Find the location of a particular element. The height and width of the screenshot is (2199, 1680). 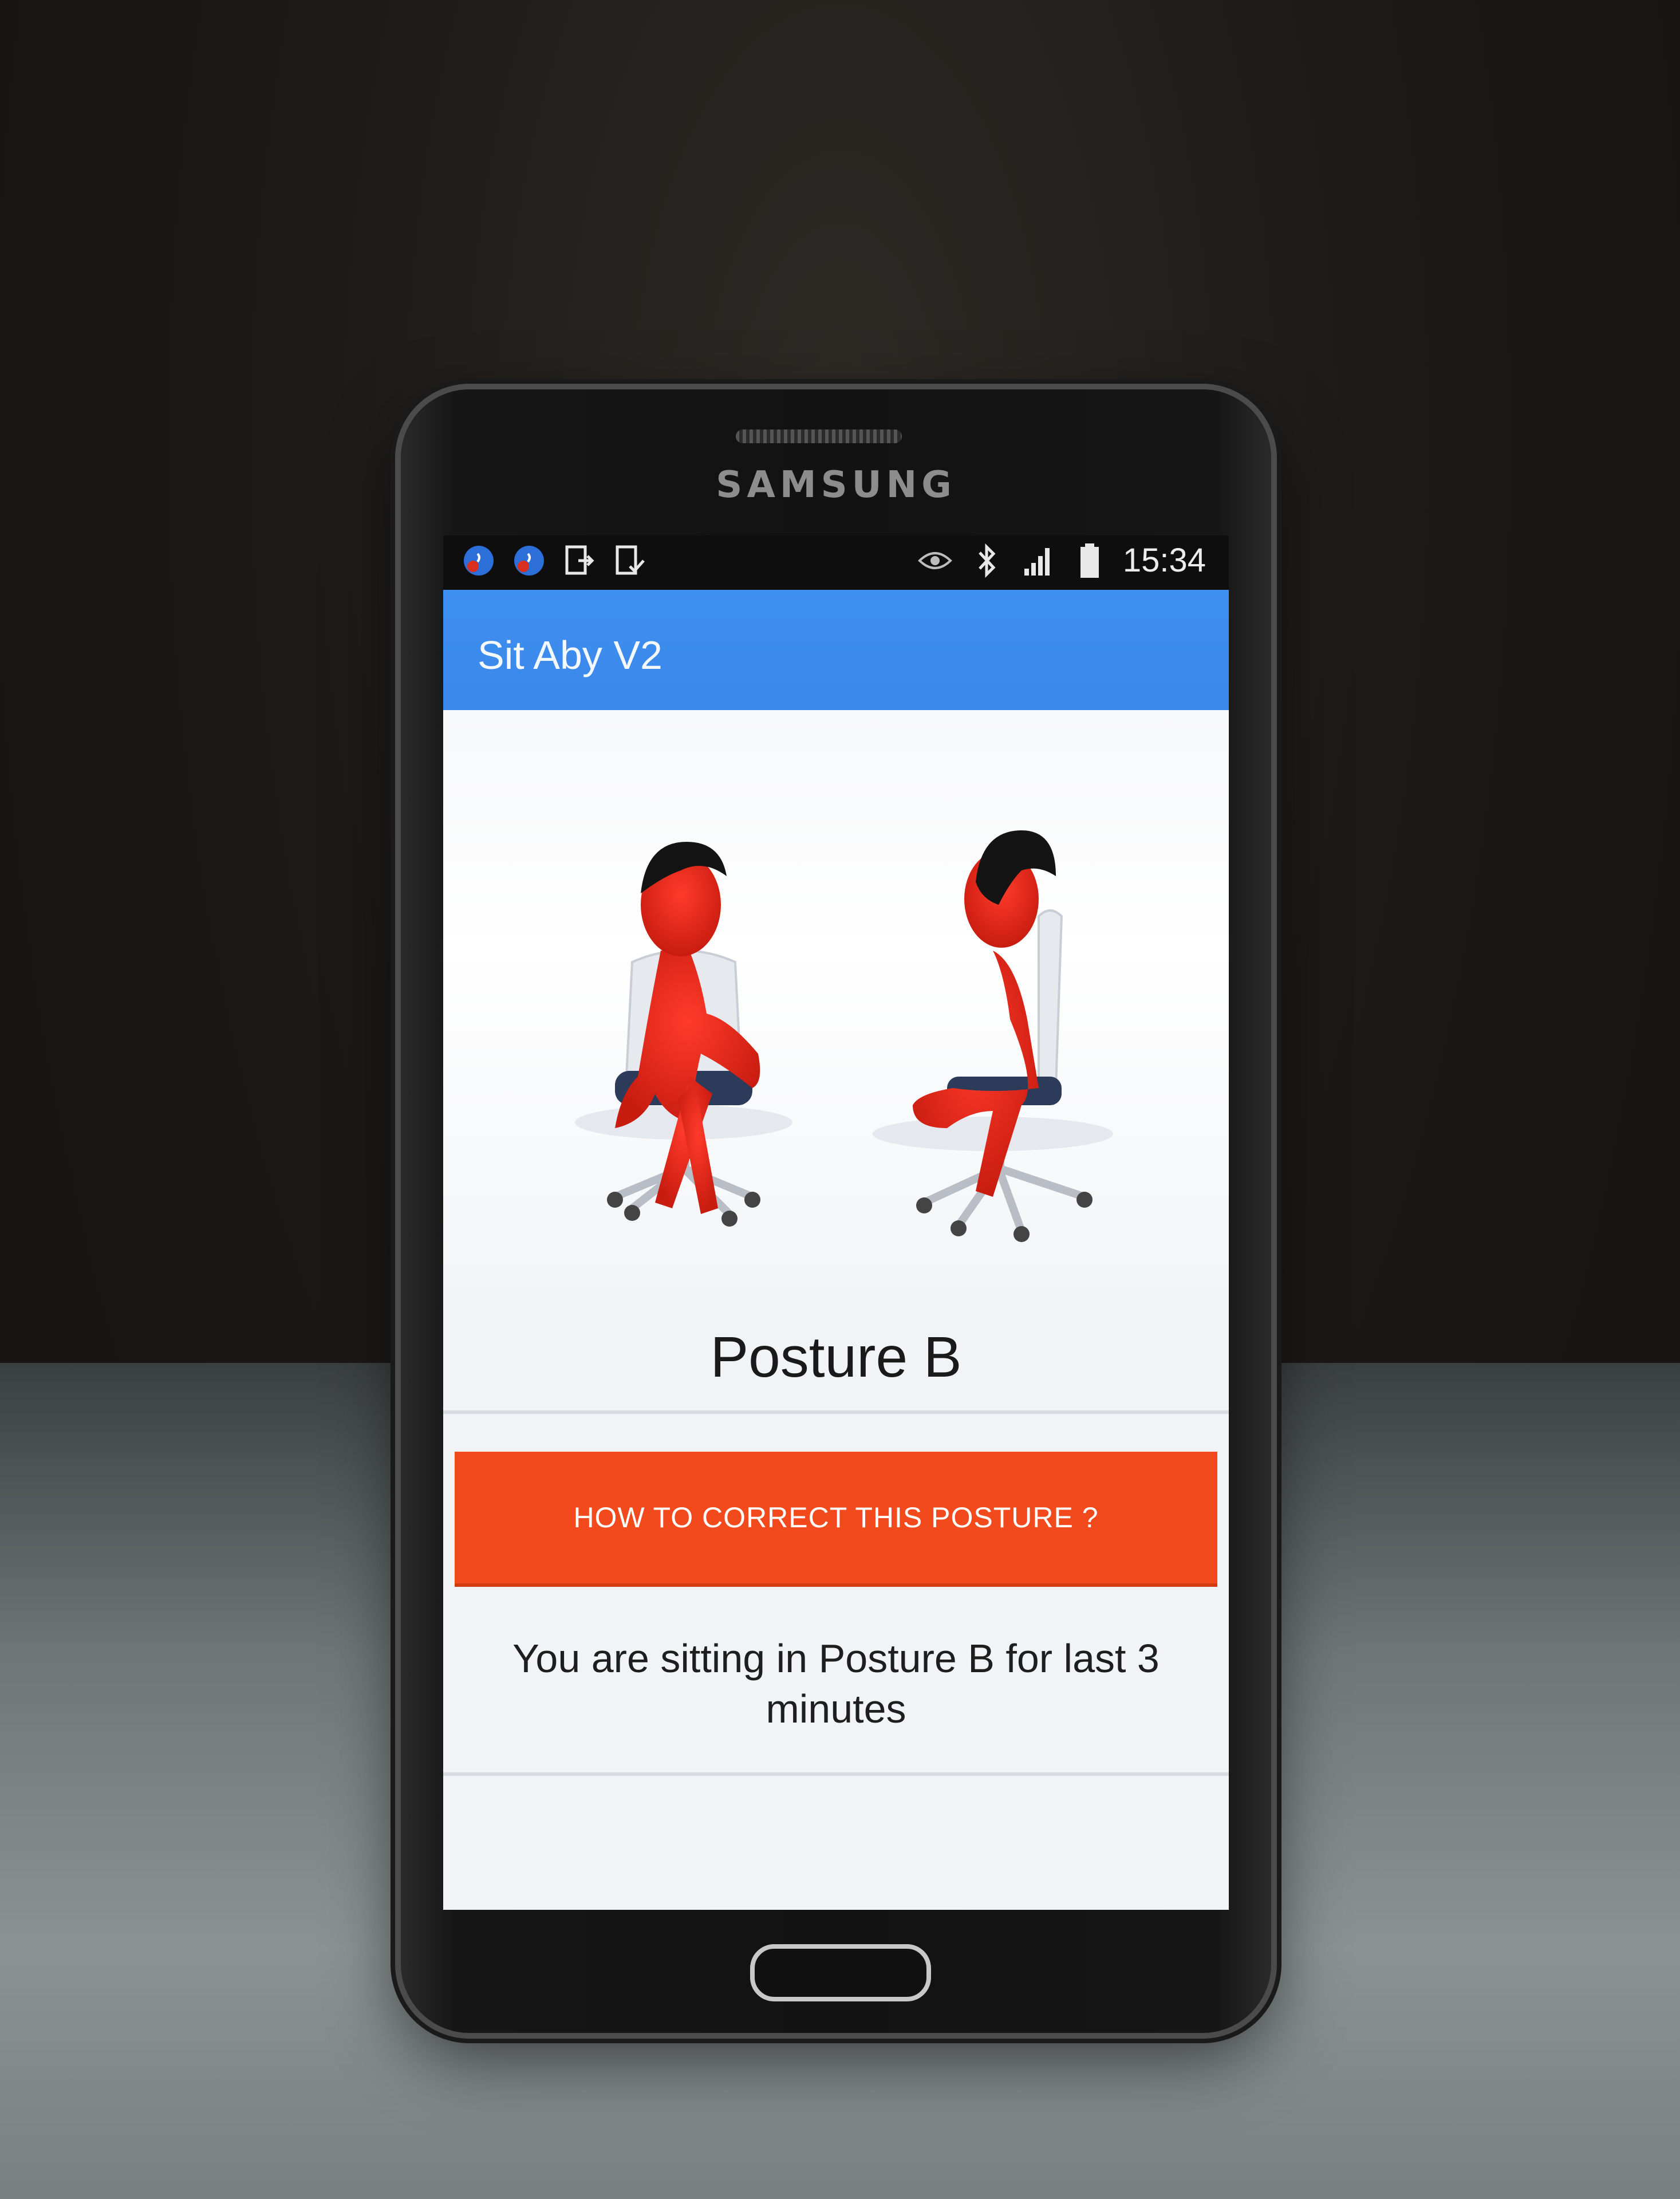

posture-figures is located at coordinates (844, 1036).